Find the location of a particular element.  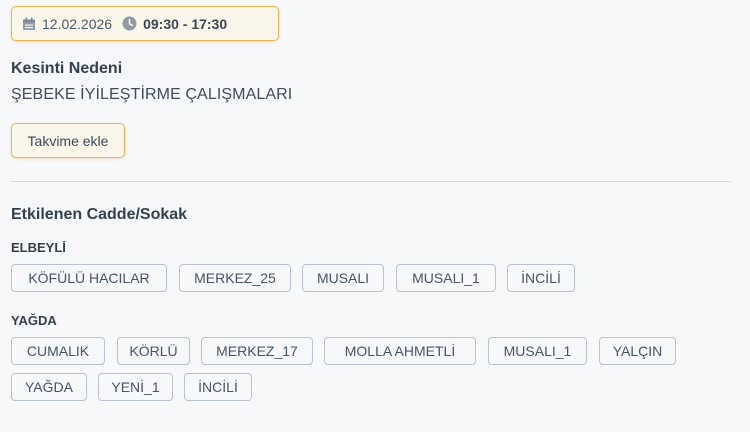

street-chip: YALÇIN is located at coordinates (637, 351).